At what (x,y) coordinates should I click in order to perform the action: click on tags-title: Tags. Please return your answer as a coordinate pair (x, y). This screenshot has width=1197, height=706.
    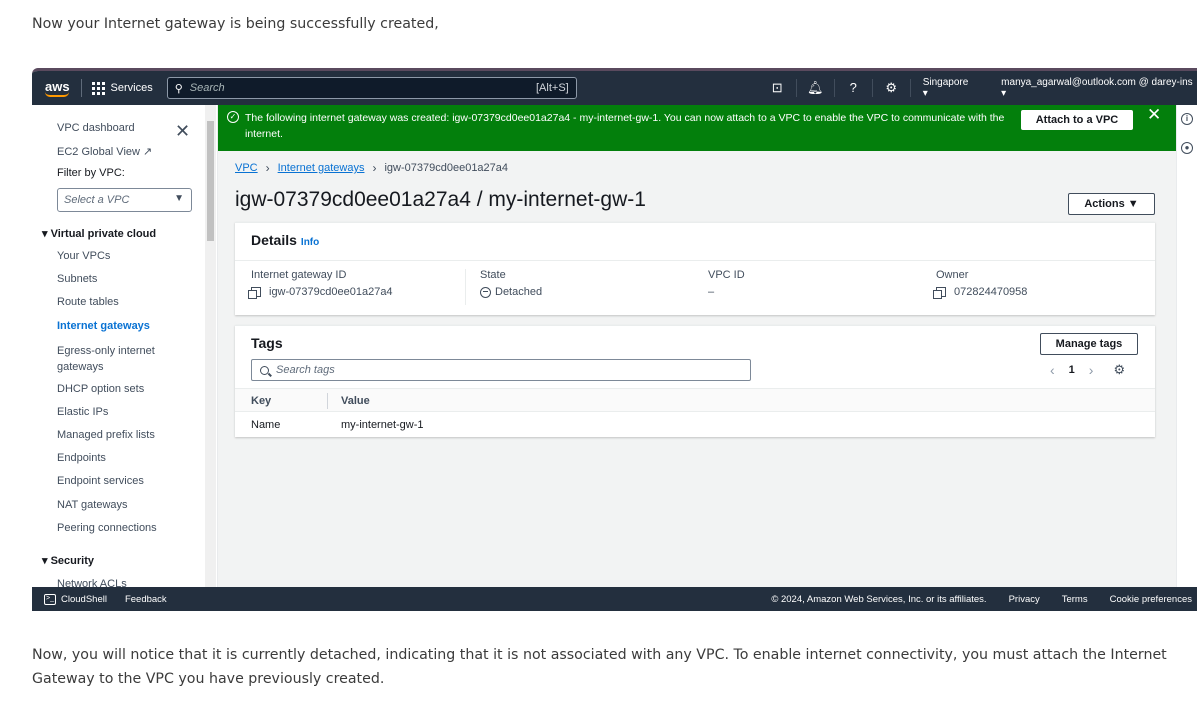
    Looking at the image, I should click on (267, 343).